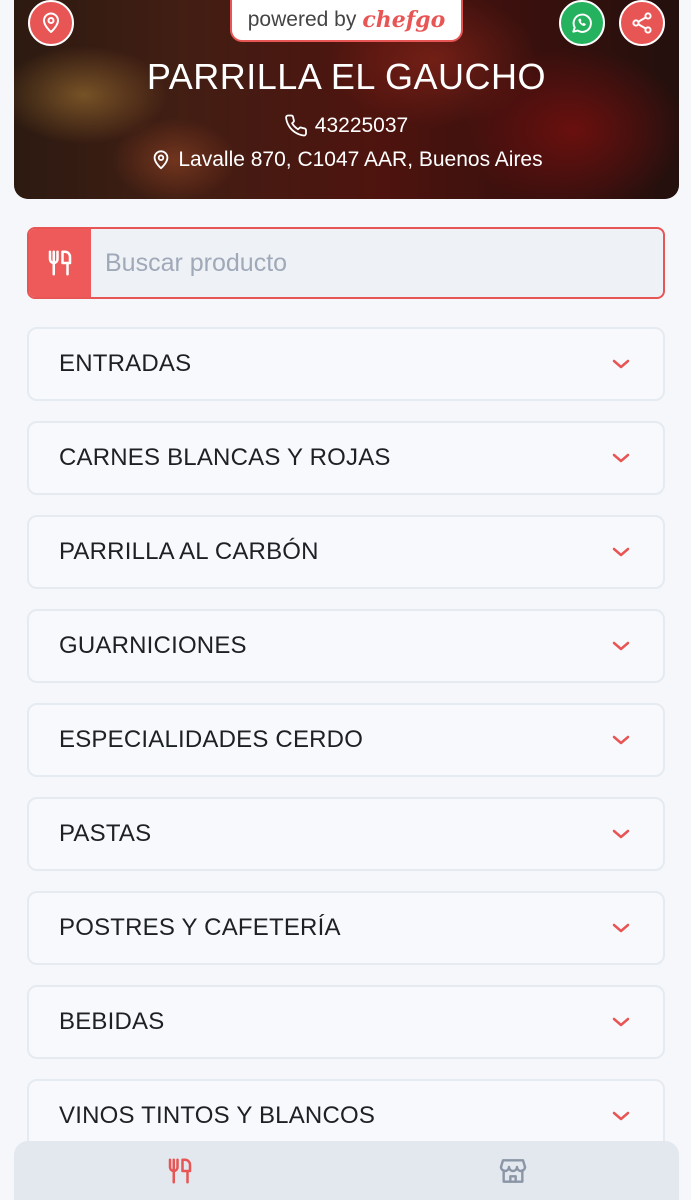 This screenshot has width=691, height=1200. Describe the element at coordinates (153, 645) in the screenshot. I see `category-label: GUARNICIONES` at that location.